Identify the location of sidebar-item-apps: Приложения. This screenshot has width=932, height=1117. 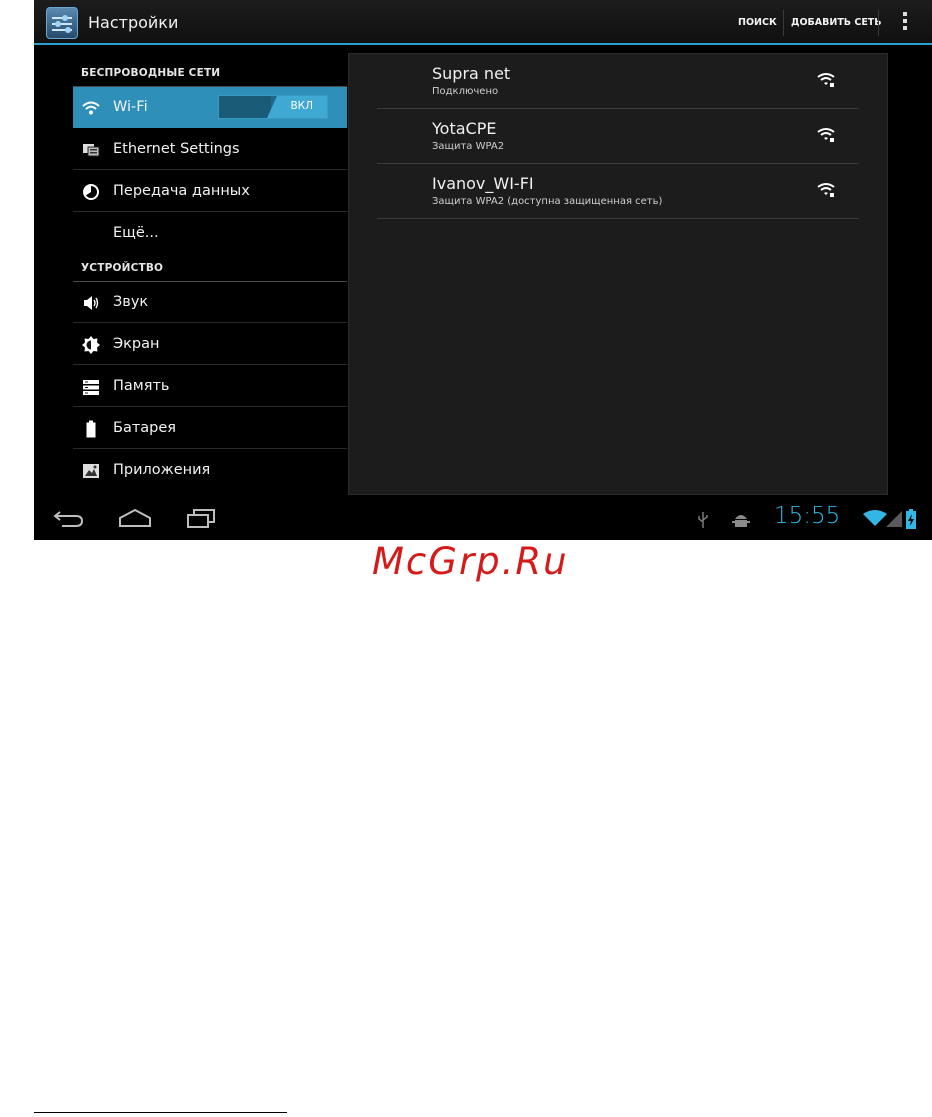
(210, 470).